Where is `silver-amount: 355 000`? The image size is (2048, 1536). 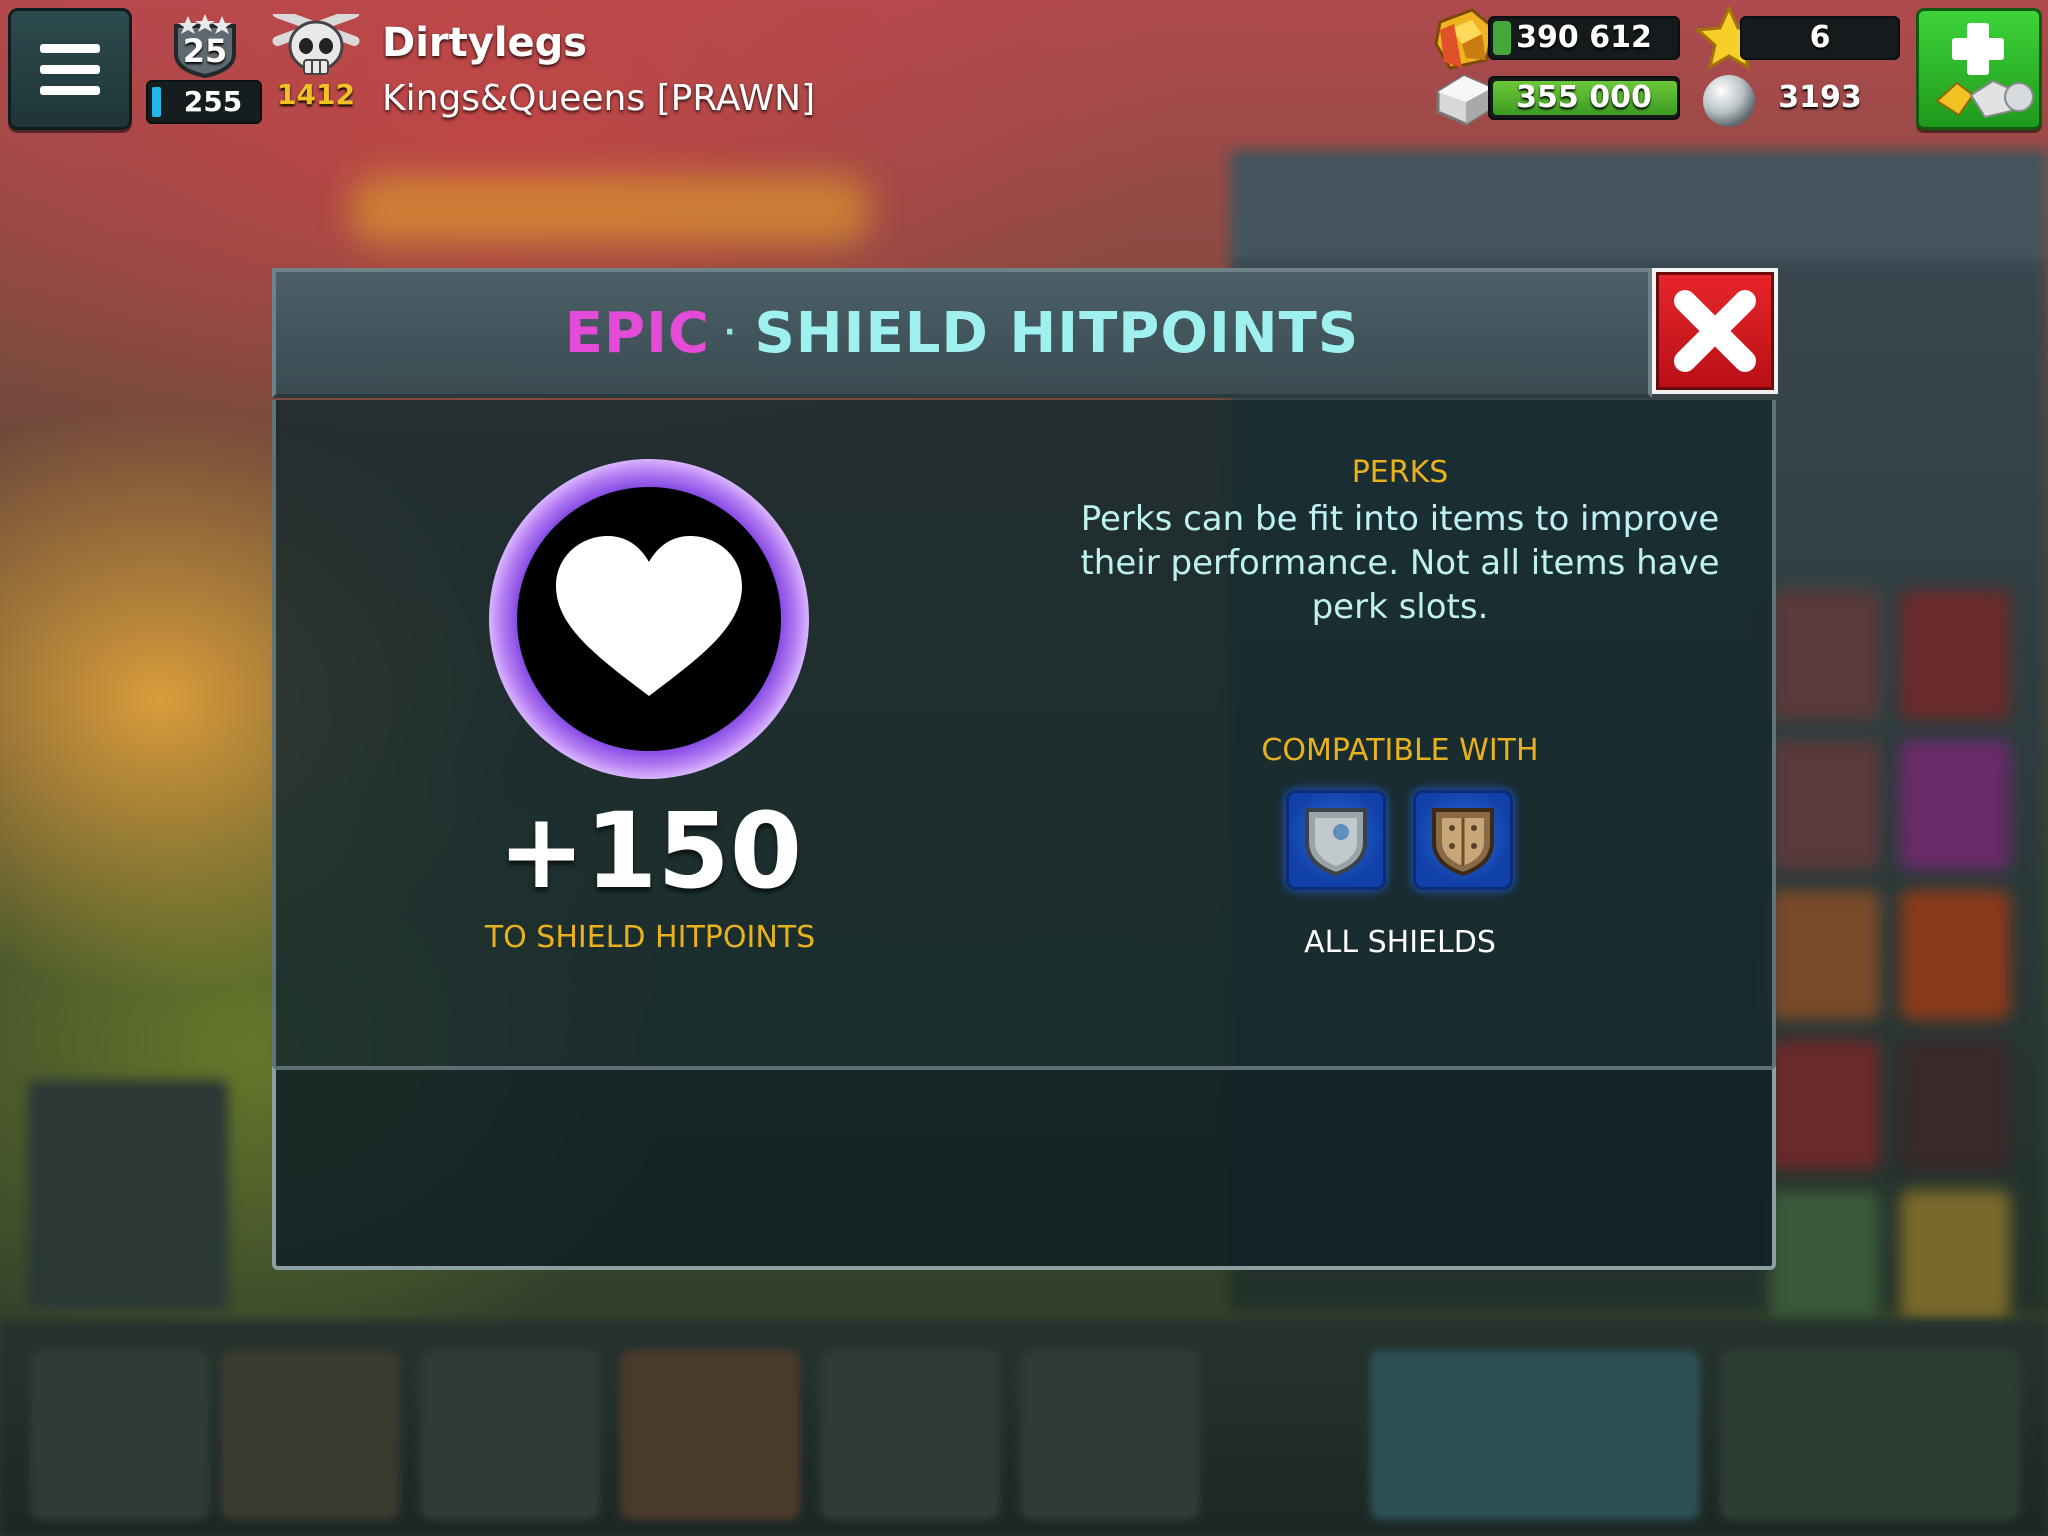
silver-amount: 355 000 is located at coordinates (1584, 97).